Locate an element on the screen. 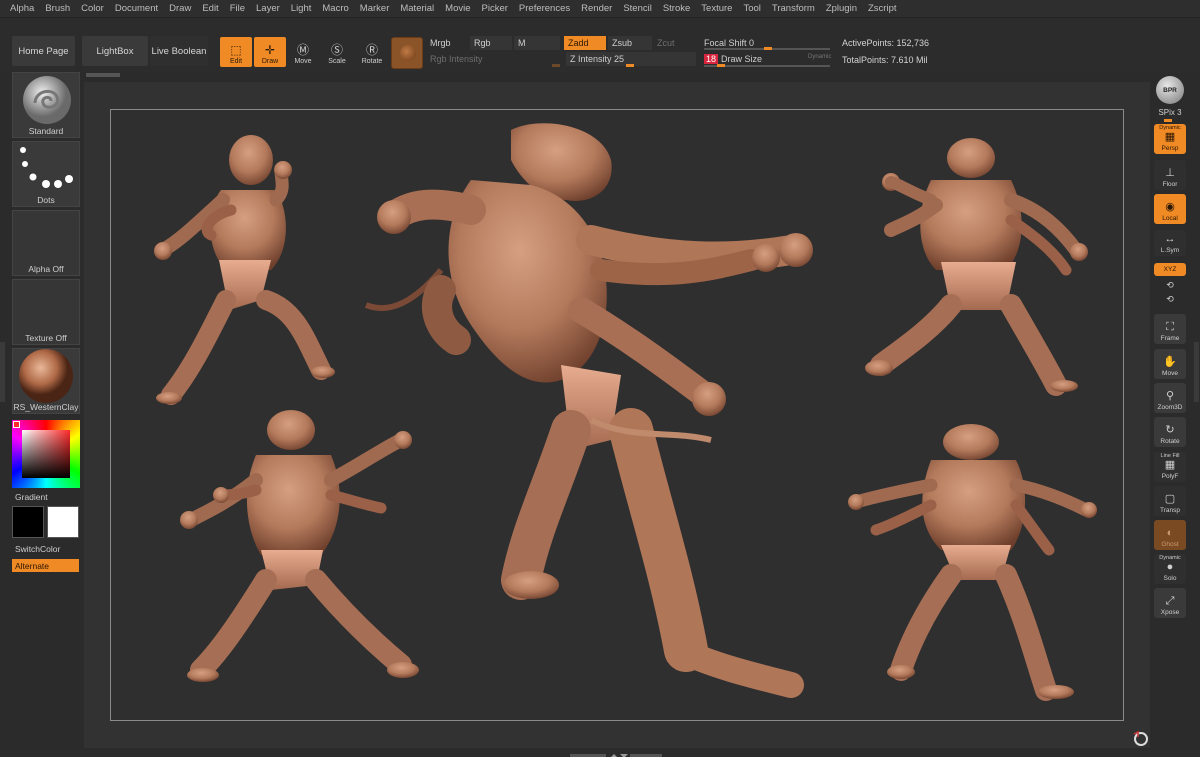 The height and width of the screenshot is (757, 1200). menu-alpha: Alpha is located at coordinates (22, 8).